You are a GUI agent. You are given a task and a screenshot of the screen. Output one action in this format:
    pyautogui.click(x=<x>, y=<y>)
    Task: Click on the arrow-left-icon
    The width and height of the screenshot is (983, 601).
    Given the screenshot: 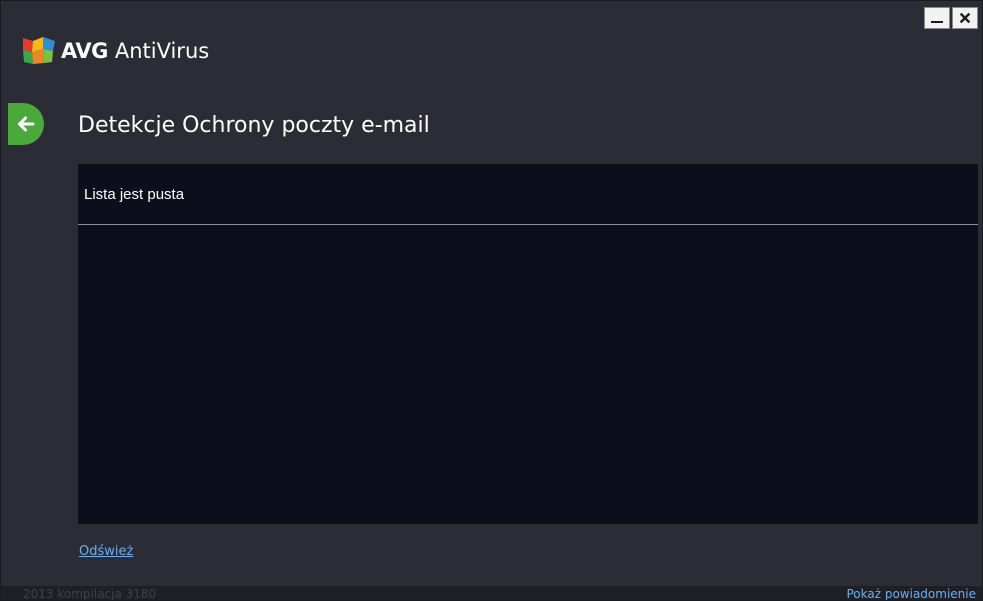 What is the action you would take?
    pyautogui.click(x=26, y=124)
    